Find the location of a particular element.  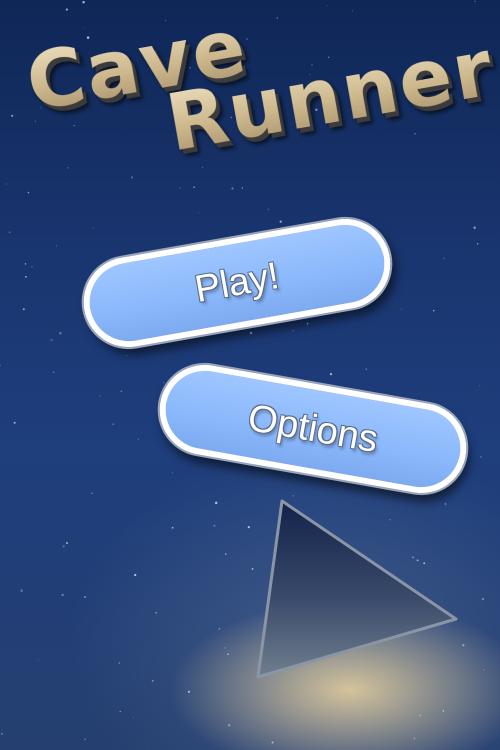

options-button-label: Options is located at coordinates (313, 428).